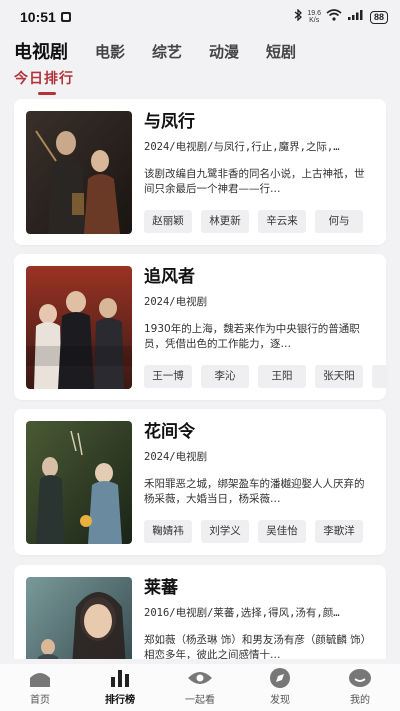 The height and width of the screenshot is (711, 400). I want to click on ranking-icon, so click(120, 678).